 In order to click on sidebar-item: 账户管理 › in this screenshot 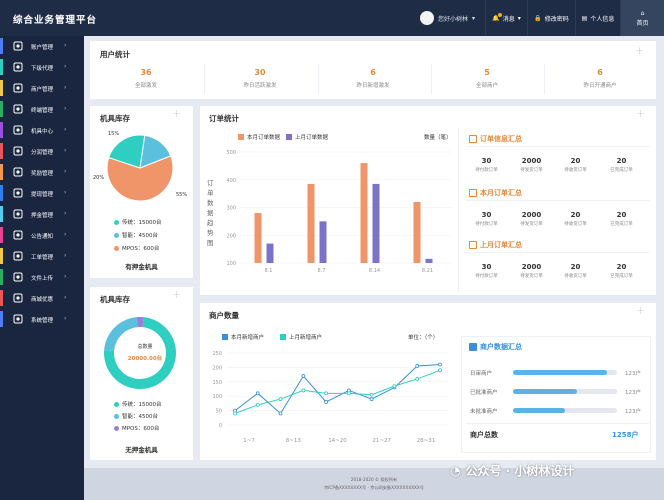, I will do `click(42, 46)`.